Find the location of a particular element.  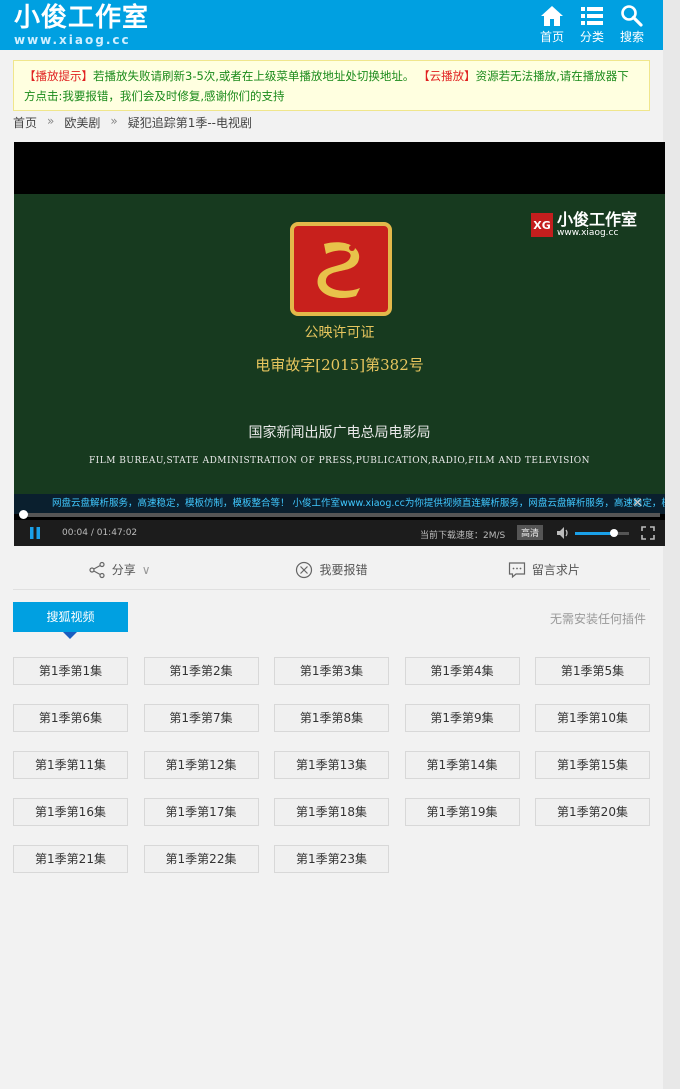

film-bureau-cn: 国家新闻出版广电总局电影局 is located at coordinates (339, 433).